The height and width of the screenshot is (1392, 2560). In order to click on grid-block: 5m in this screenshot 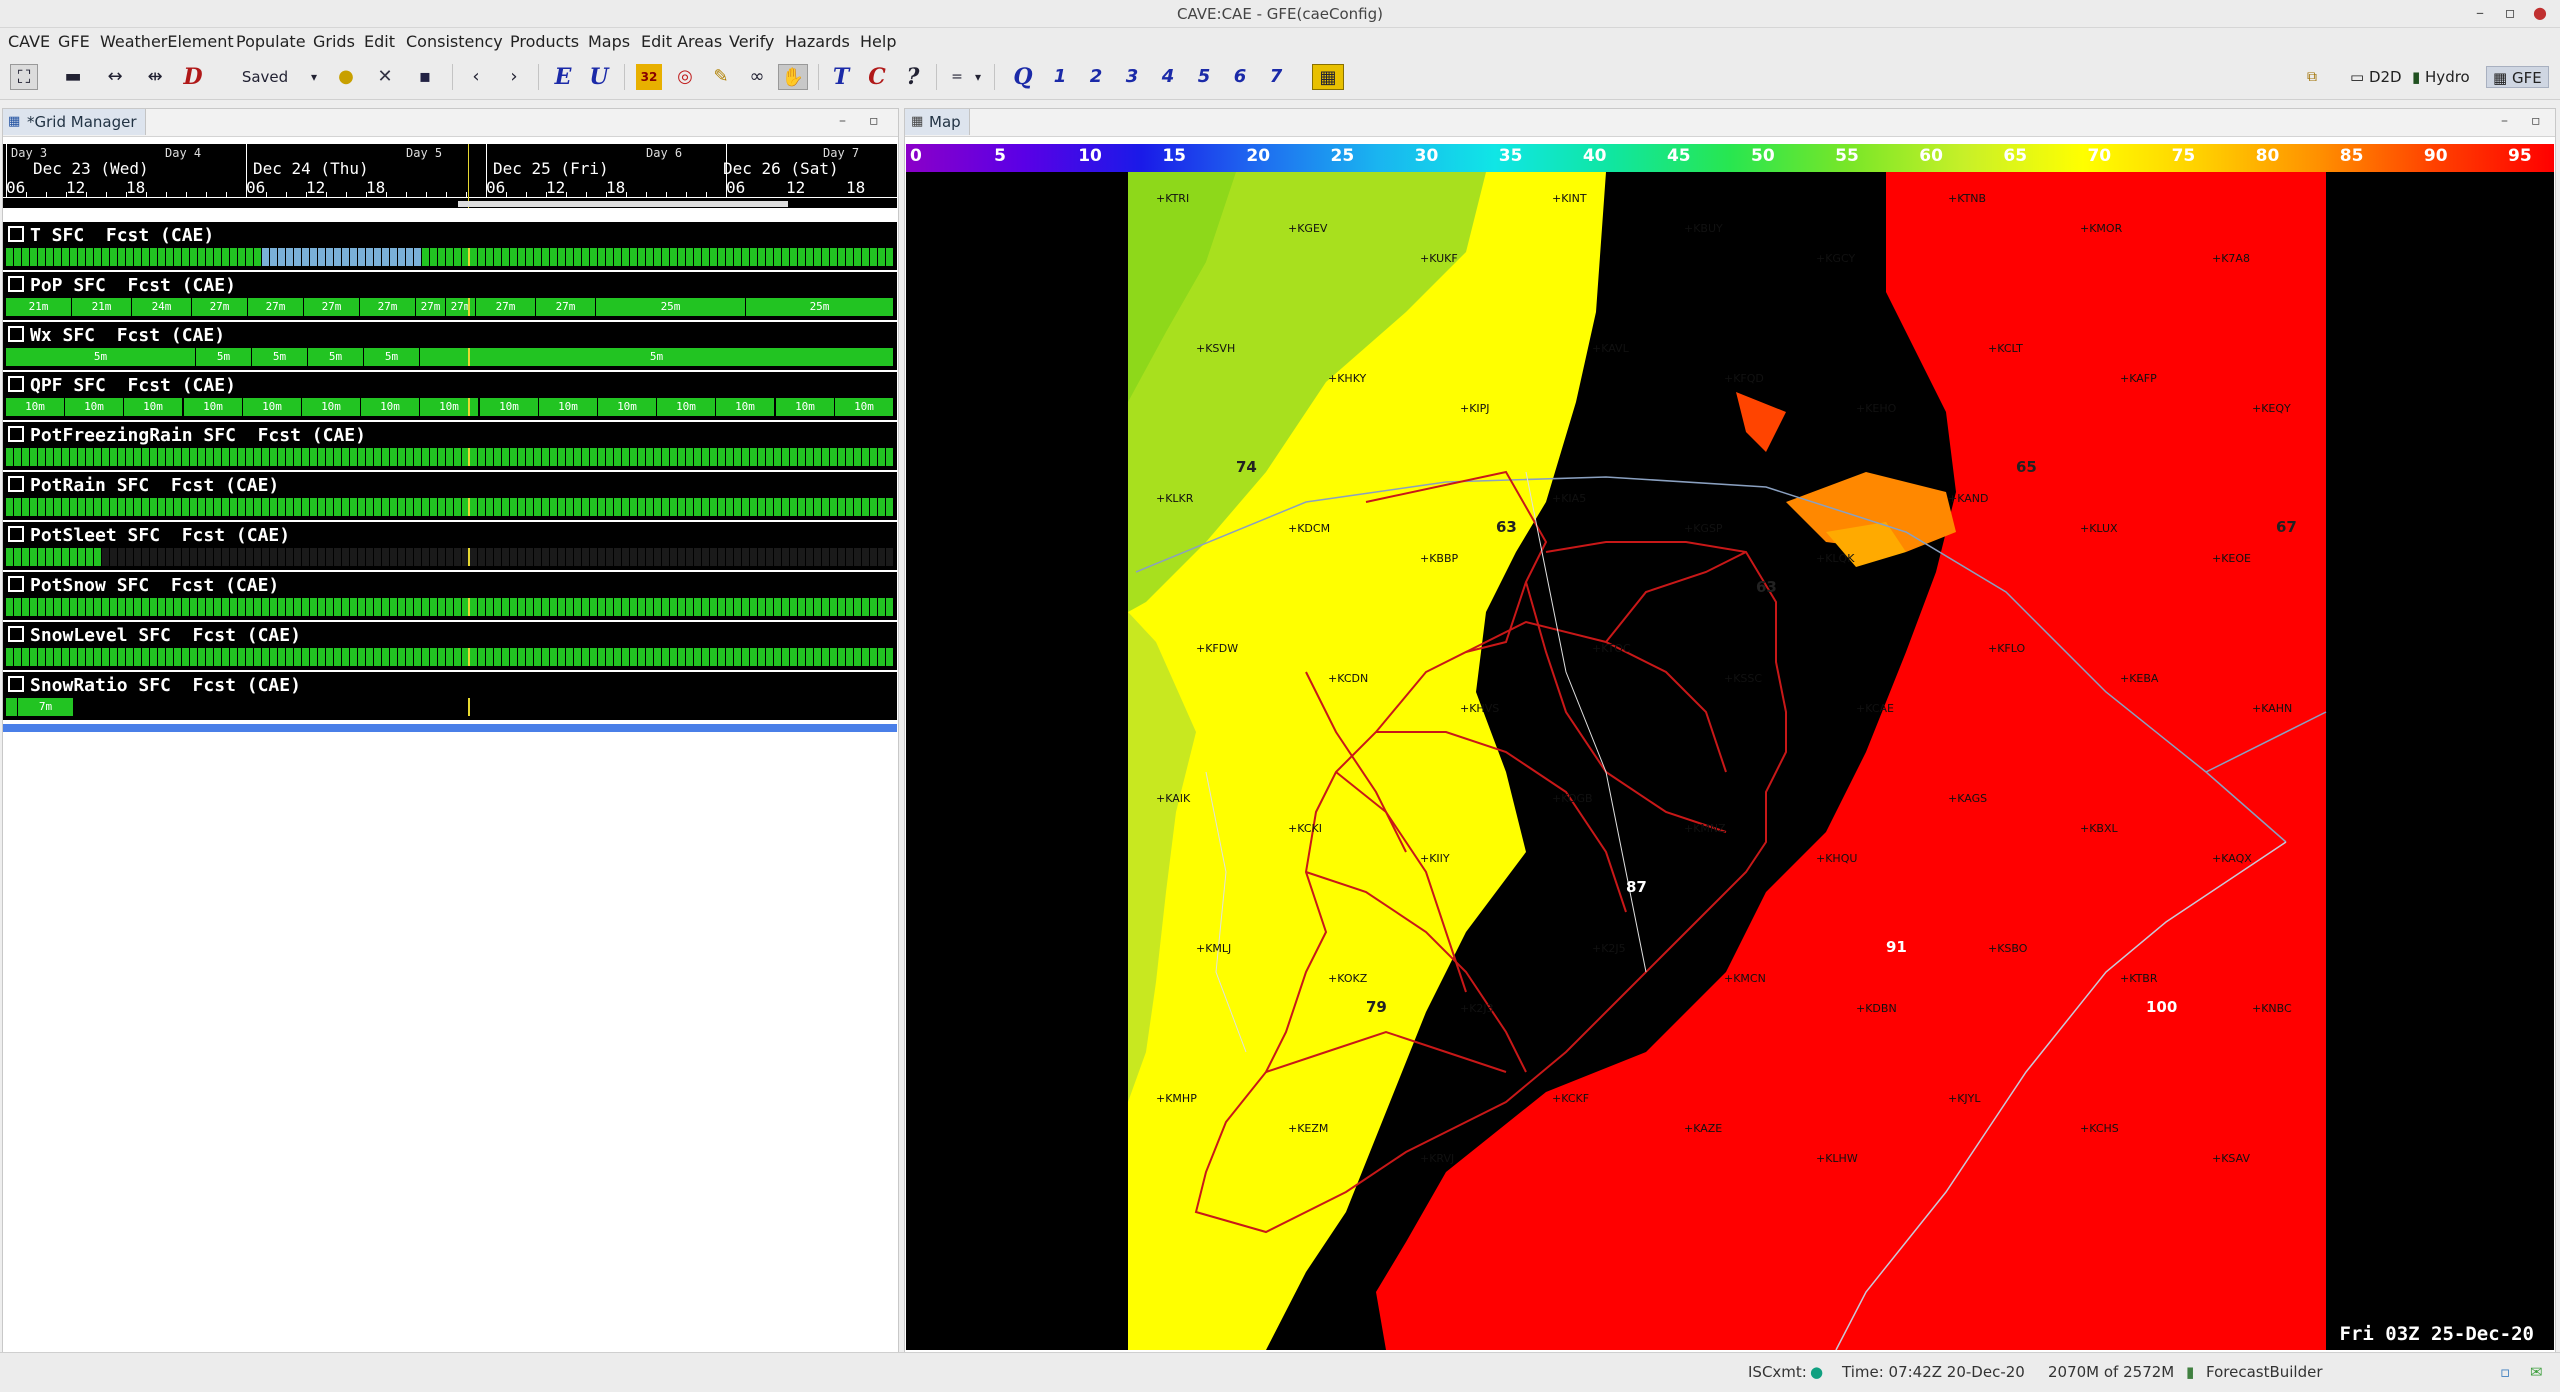, I will do `click(101, 357)`.